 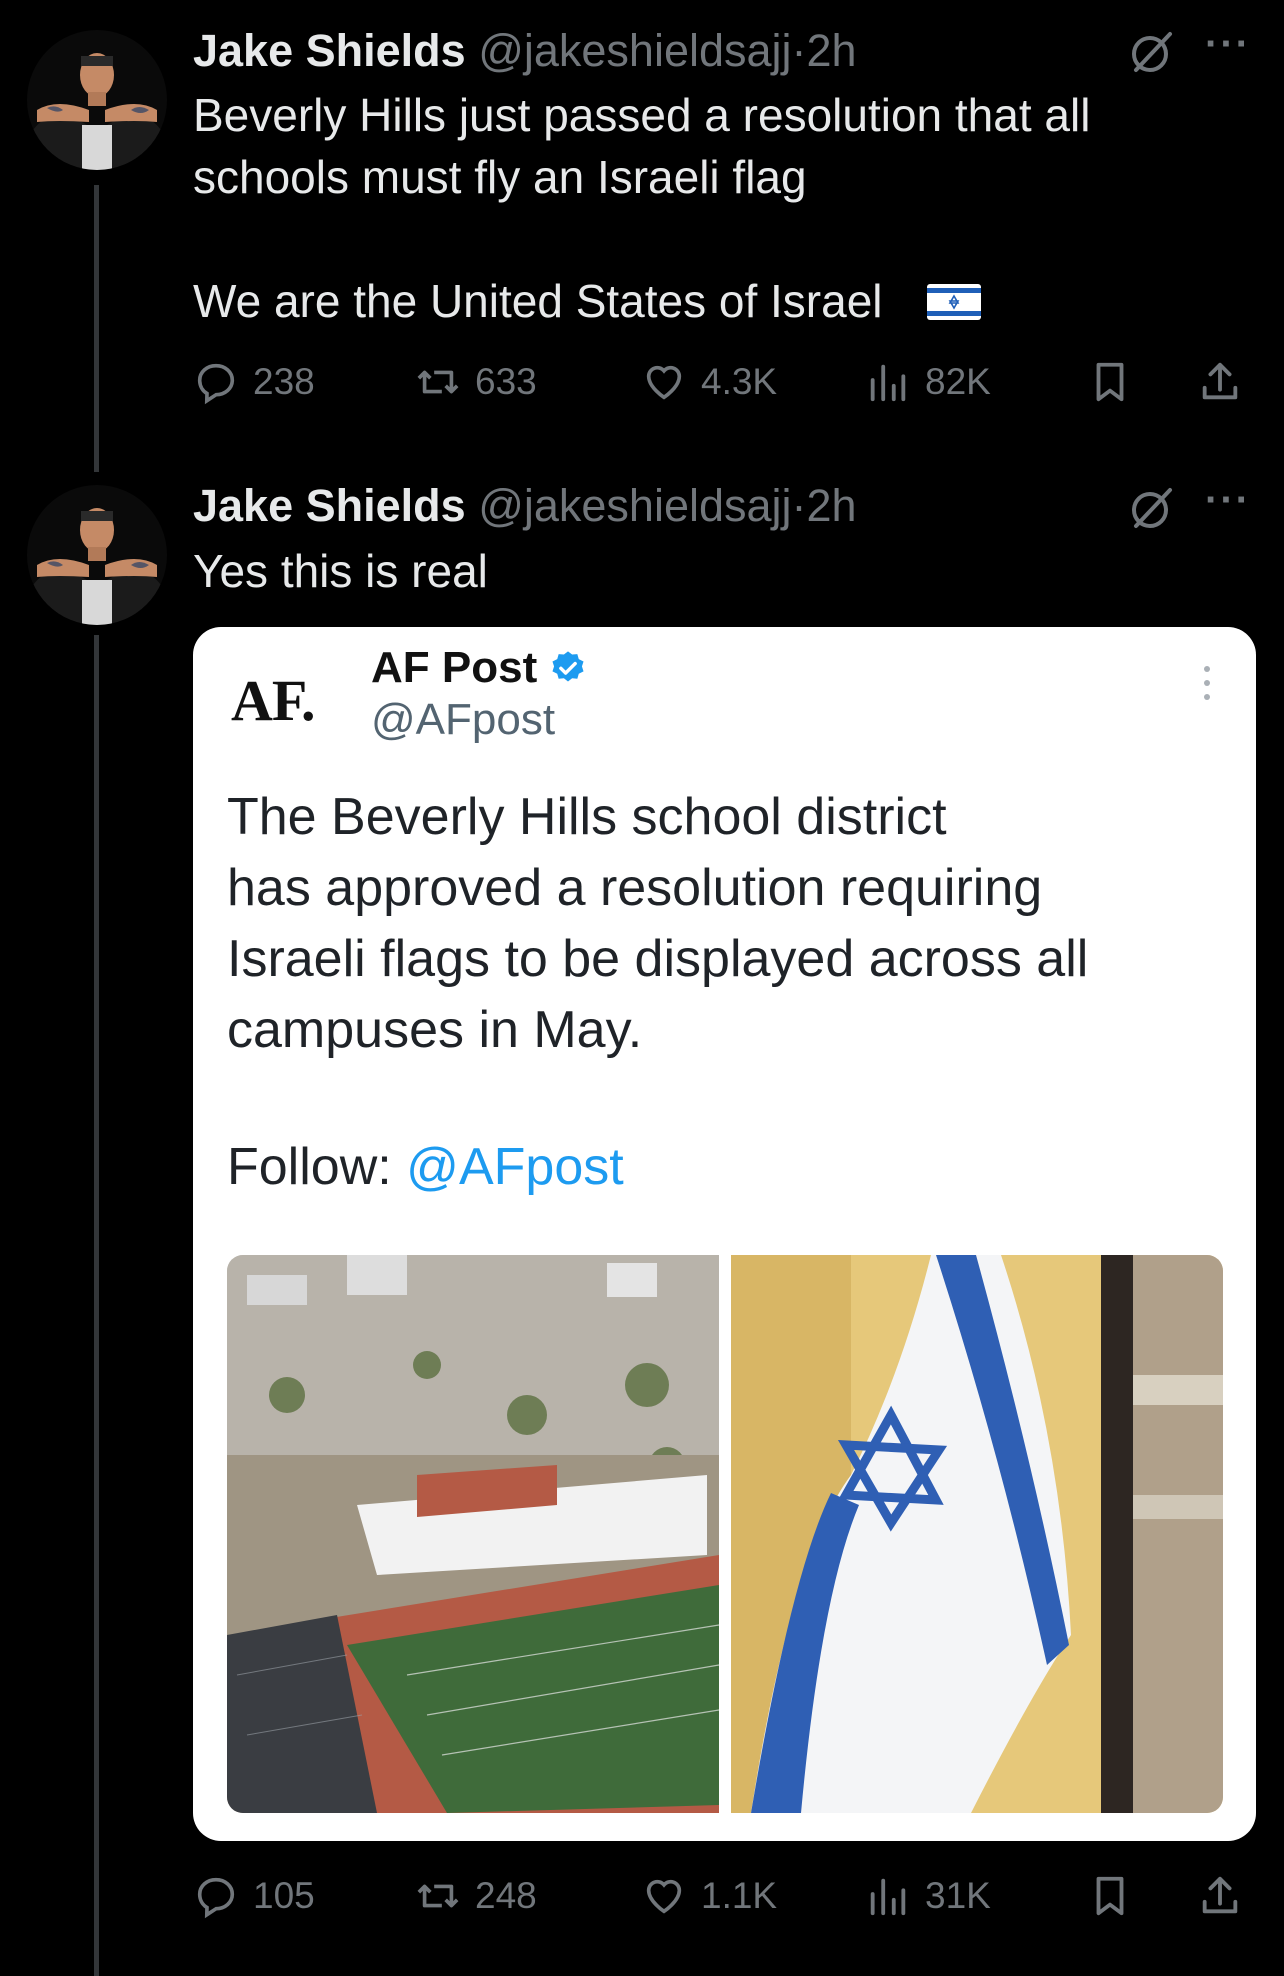 What do you see at coordinates (958, 1895) in the screenshot?
I see `view-count: 31K` at bounding box center [958, 1895].